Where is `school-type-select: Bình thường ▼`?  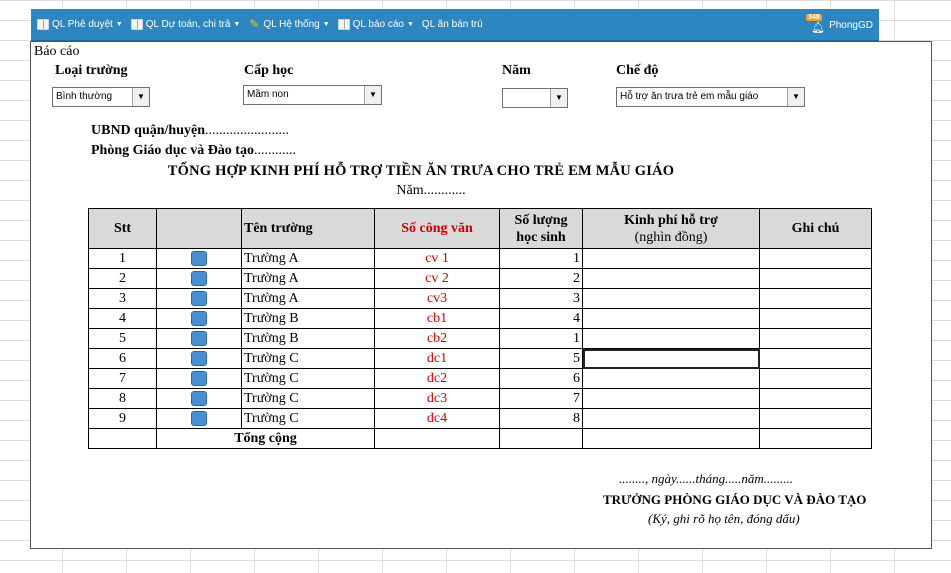 school-type-select: Bình thường ▼ is located at coordinates (101, 97).